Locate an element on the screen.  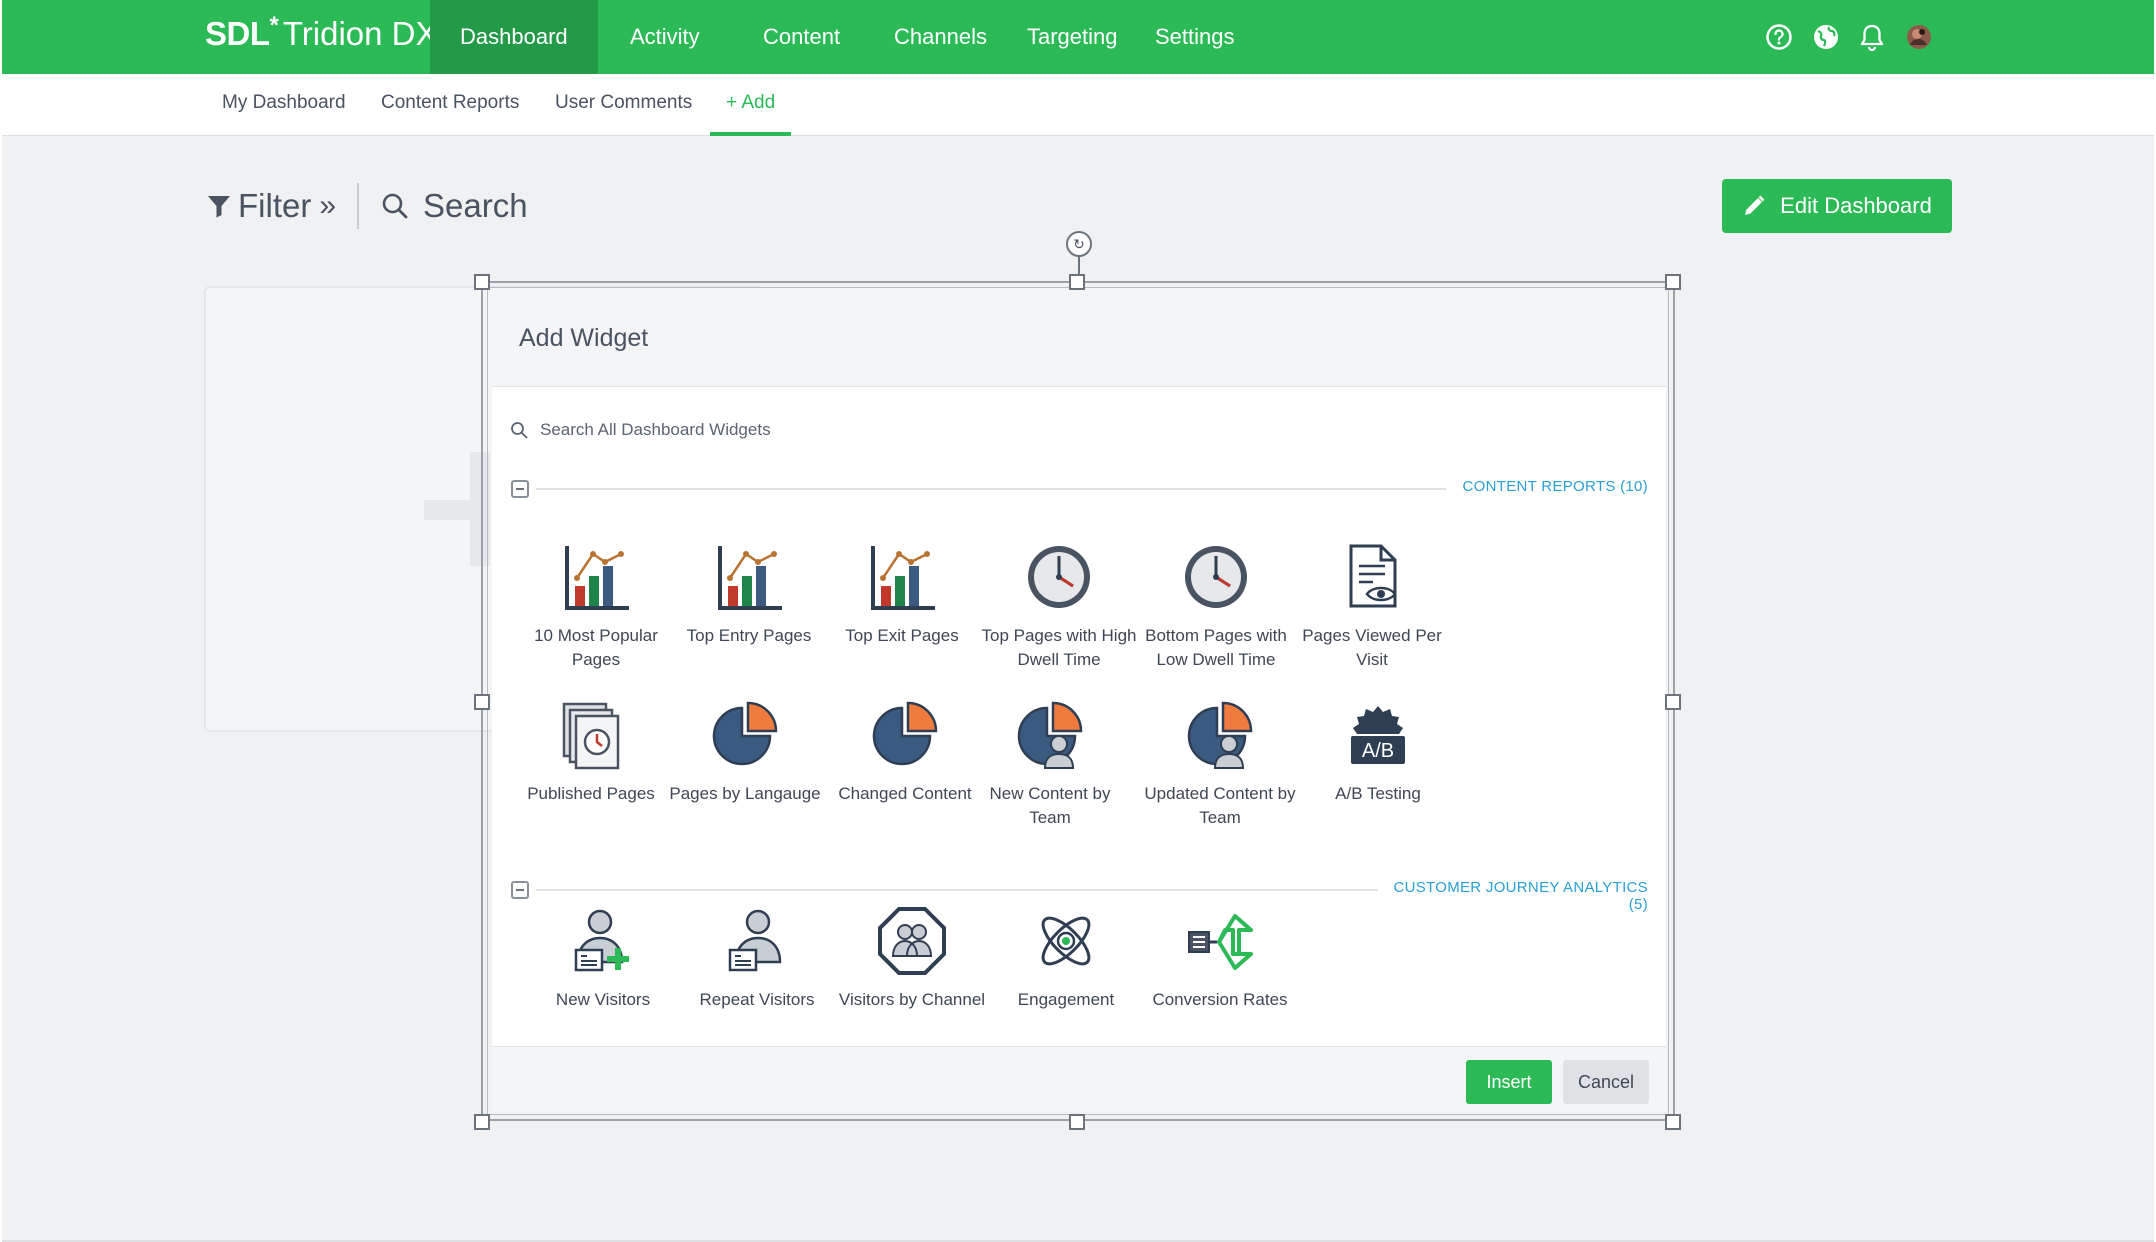
product-logo: SDL * Tridion DX is located at coordinates (321, 35).